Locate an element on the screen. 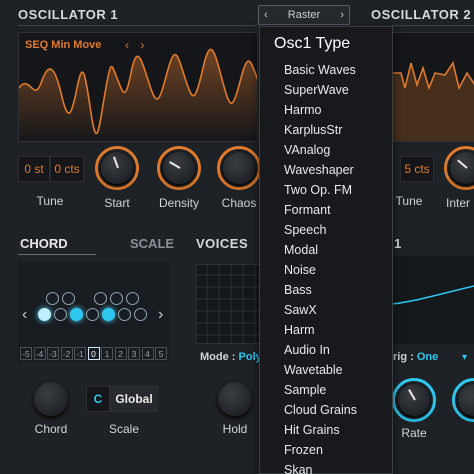  osc2-waveform-display is located at coordinates (433, 87).